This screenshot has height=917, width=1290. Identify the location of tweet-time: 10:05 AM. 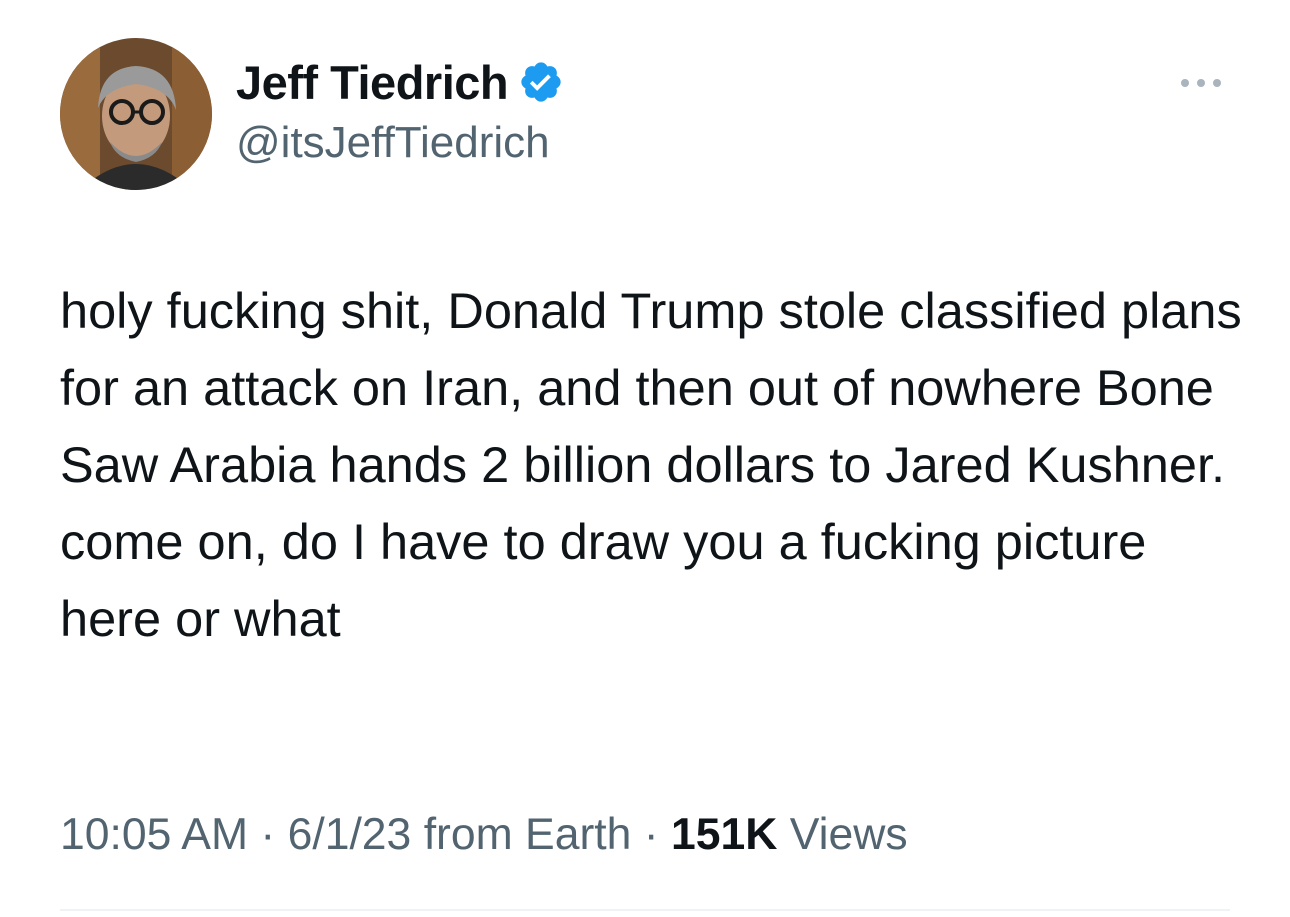
(154, 834).